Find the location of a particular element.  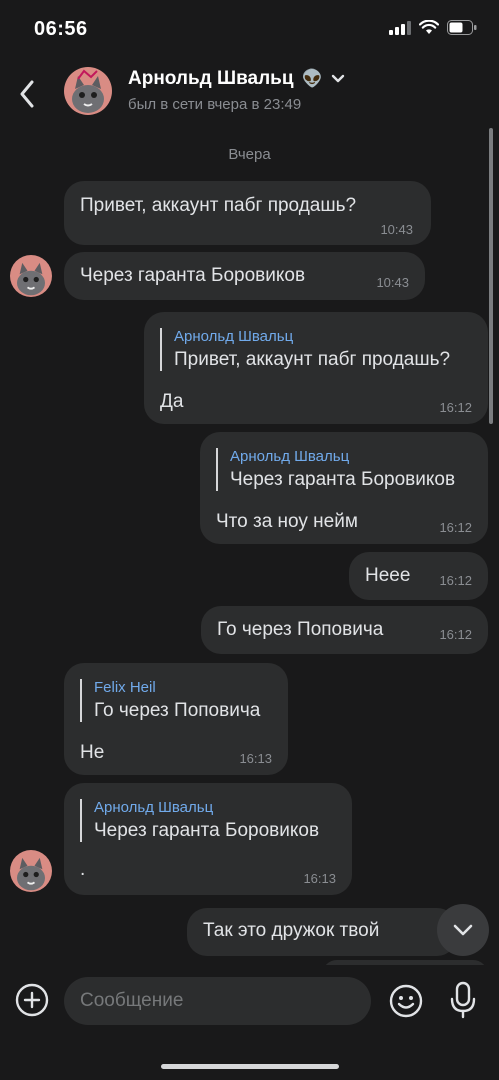

plus-circle-icon is located at coordinates (32, 1000).